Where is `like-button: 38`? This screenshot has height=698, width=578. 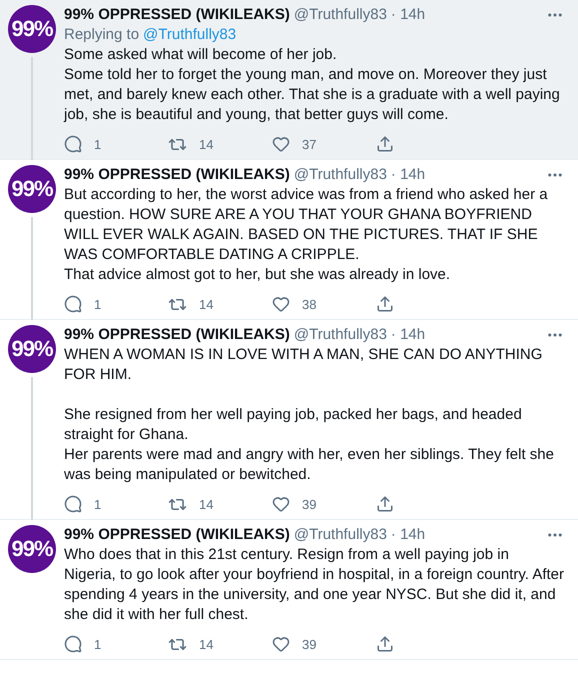
like-button: 38 is located at coordinates (324, 304).